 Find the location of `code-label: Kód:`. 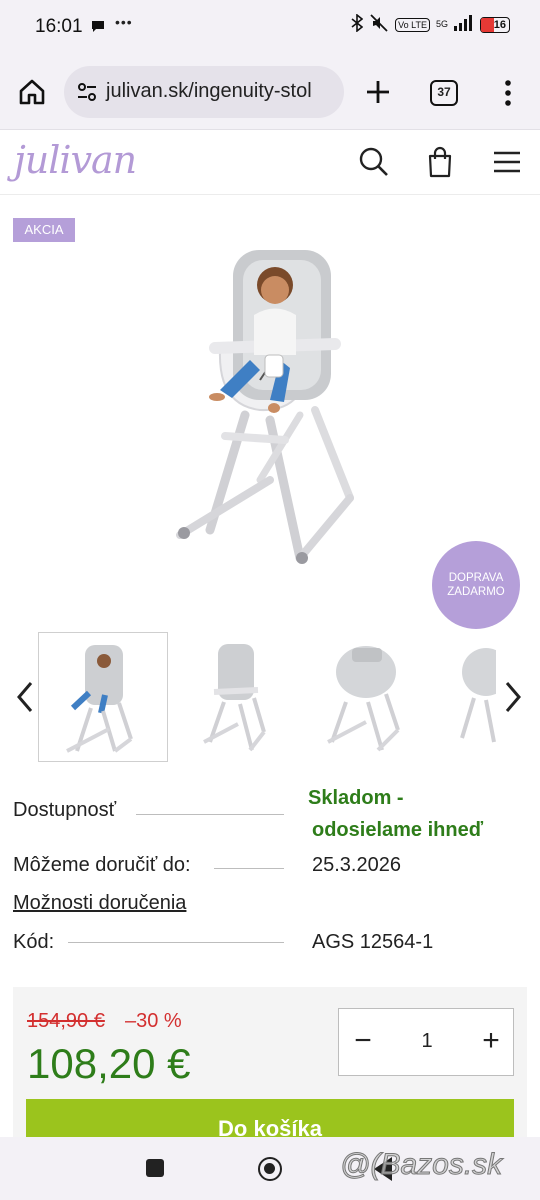

code-label: Kód: is located at coordinates (34, 942).